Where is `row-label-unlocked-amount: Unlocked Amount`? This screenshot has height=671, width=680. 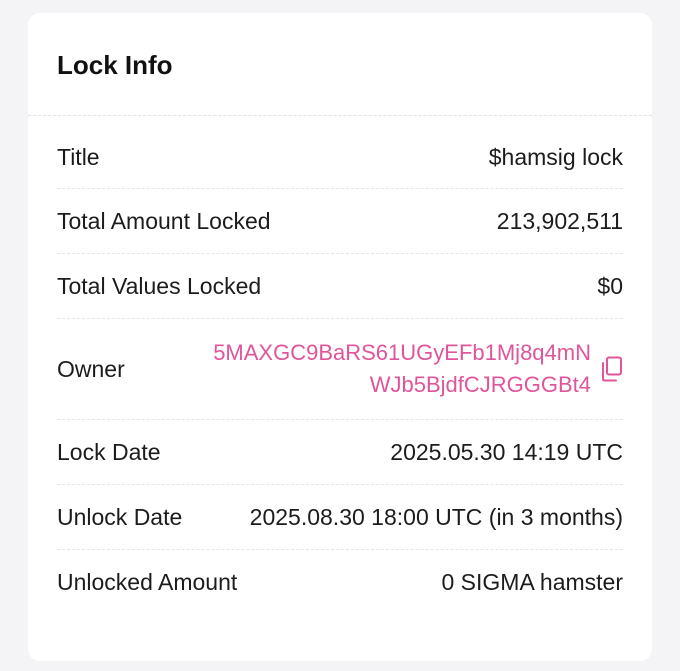 row-label-unlocked-amount: Unlocked Amount is located at coordinates (147, 582).